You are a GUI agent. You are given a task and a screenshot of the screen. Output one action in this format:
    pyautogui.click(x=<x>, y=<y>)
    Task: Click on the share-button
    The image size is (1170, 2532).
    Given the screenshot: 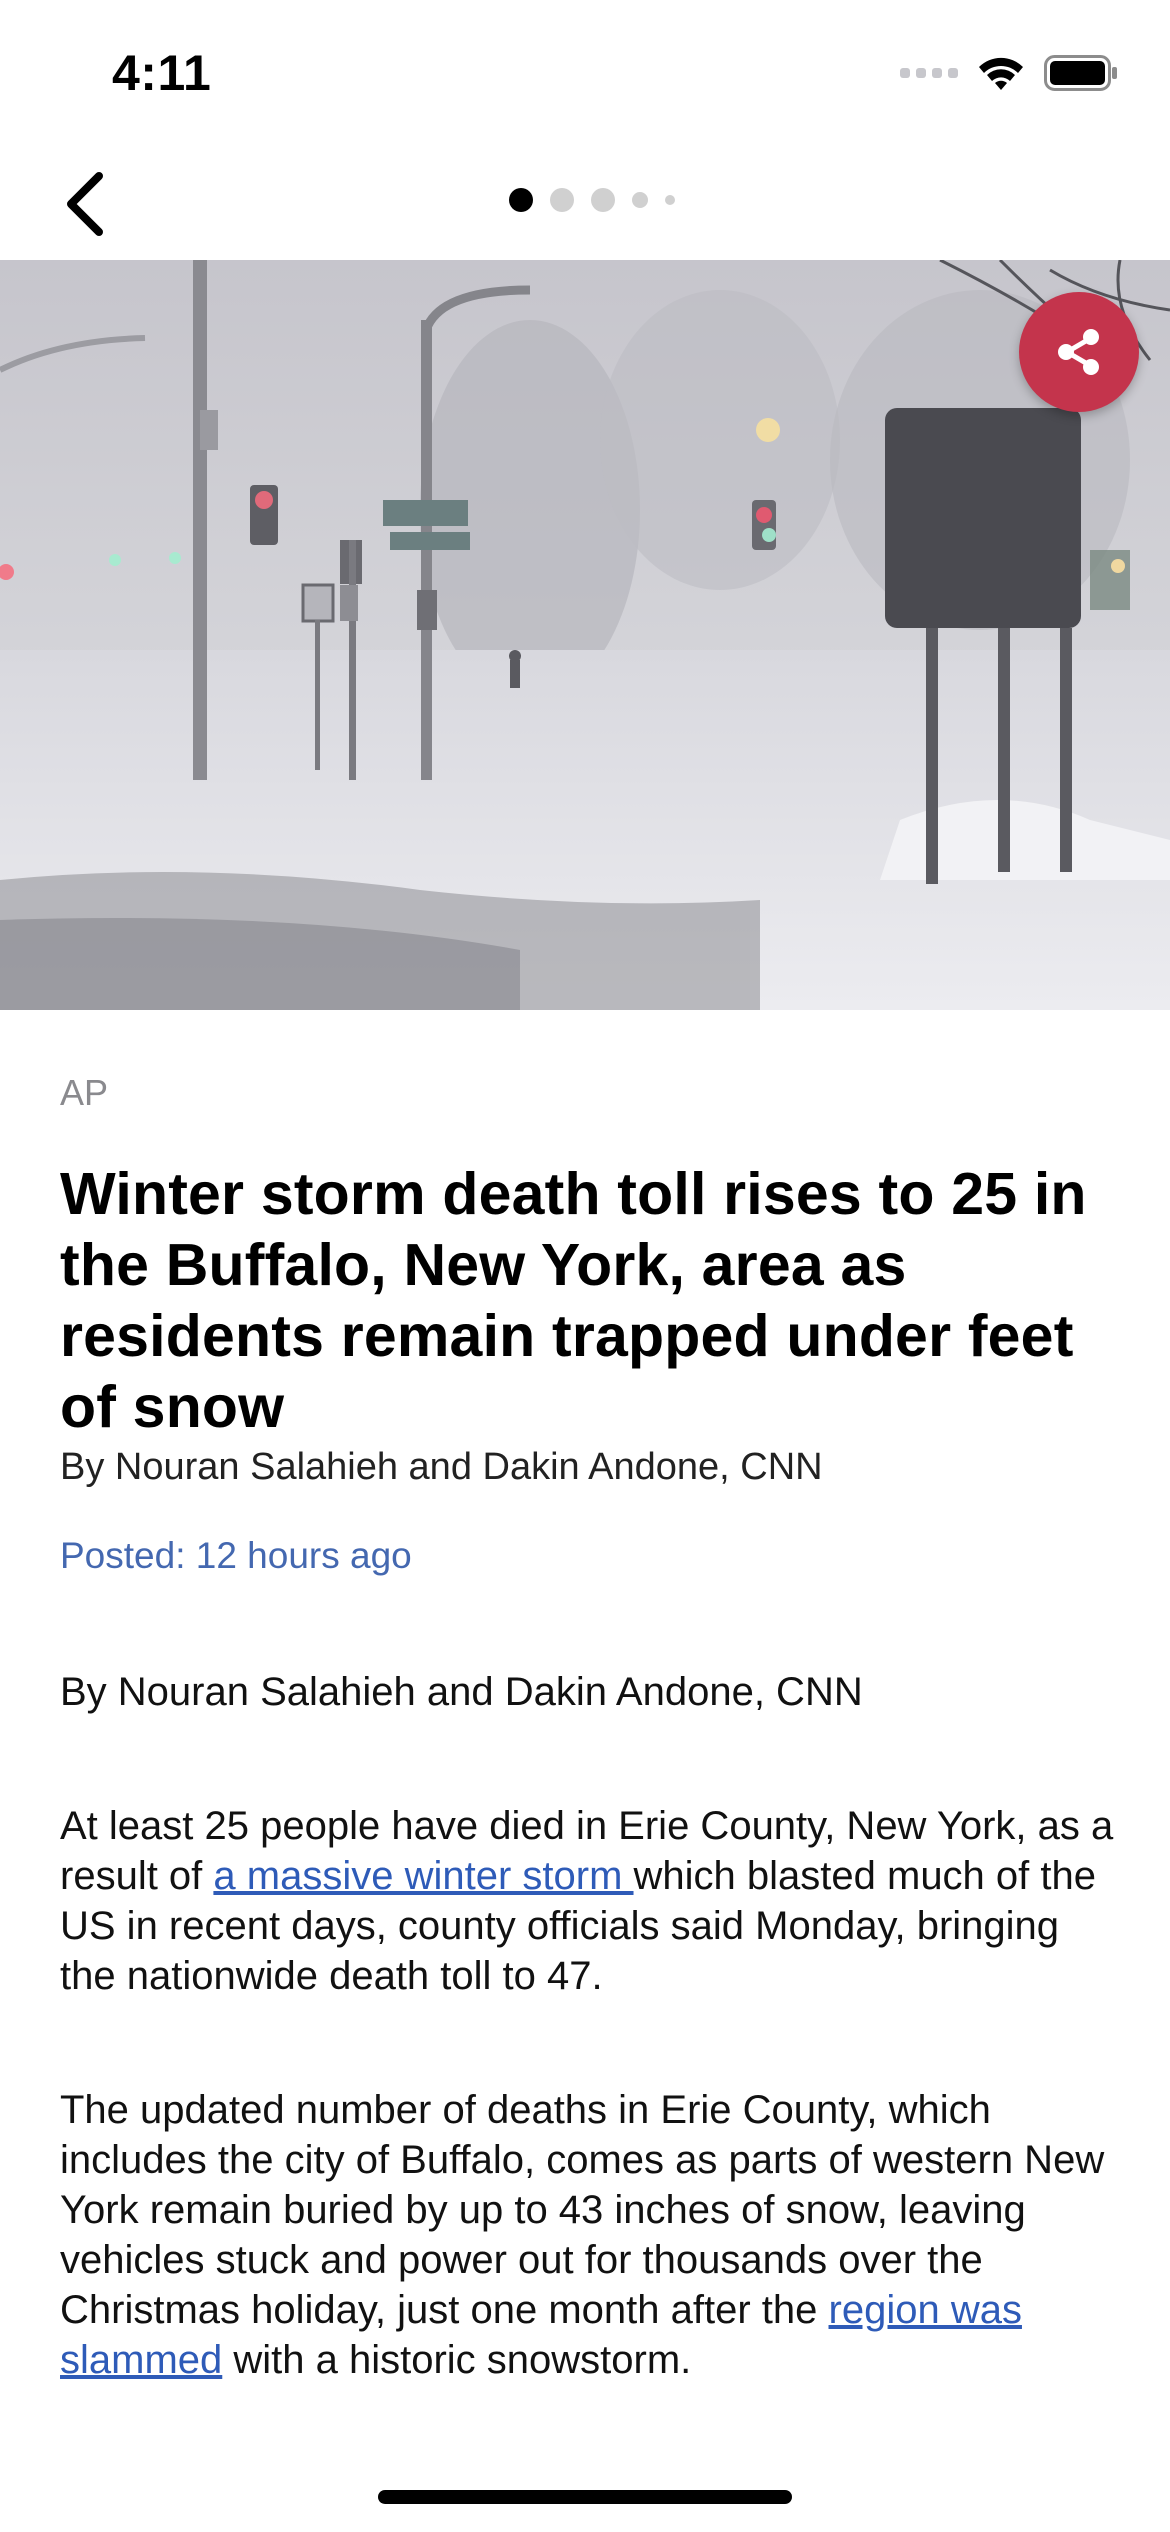 What is the action you would take?
    pyautogui.click(x=1079, y=352)
    